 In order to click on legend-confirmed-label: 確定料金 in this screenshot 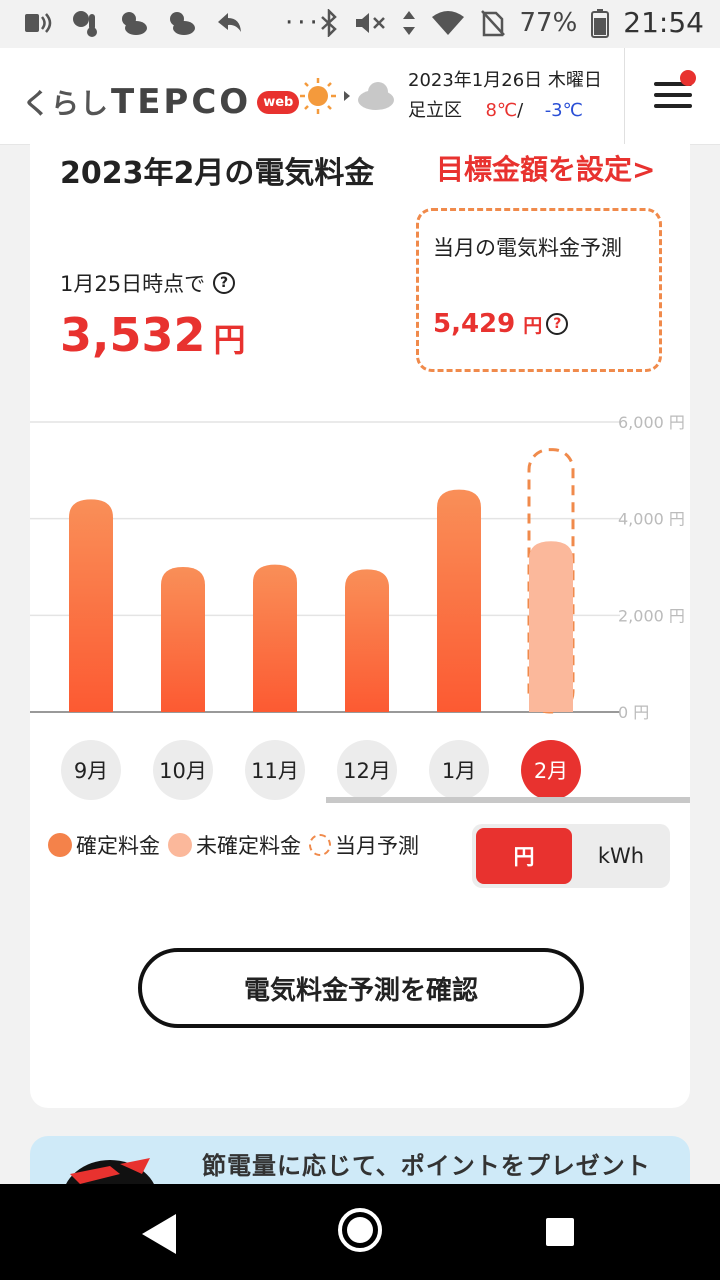, I will do `click(118, 846)`.